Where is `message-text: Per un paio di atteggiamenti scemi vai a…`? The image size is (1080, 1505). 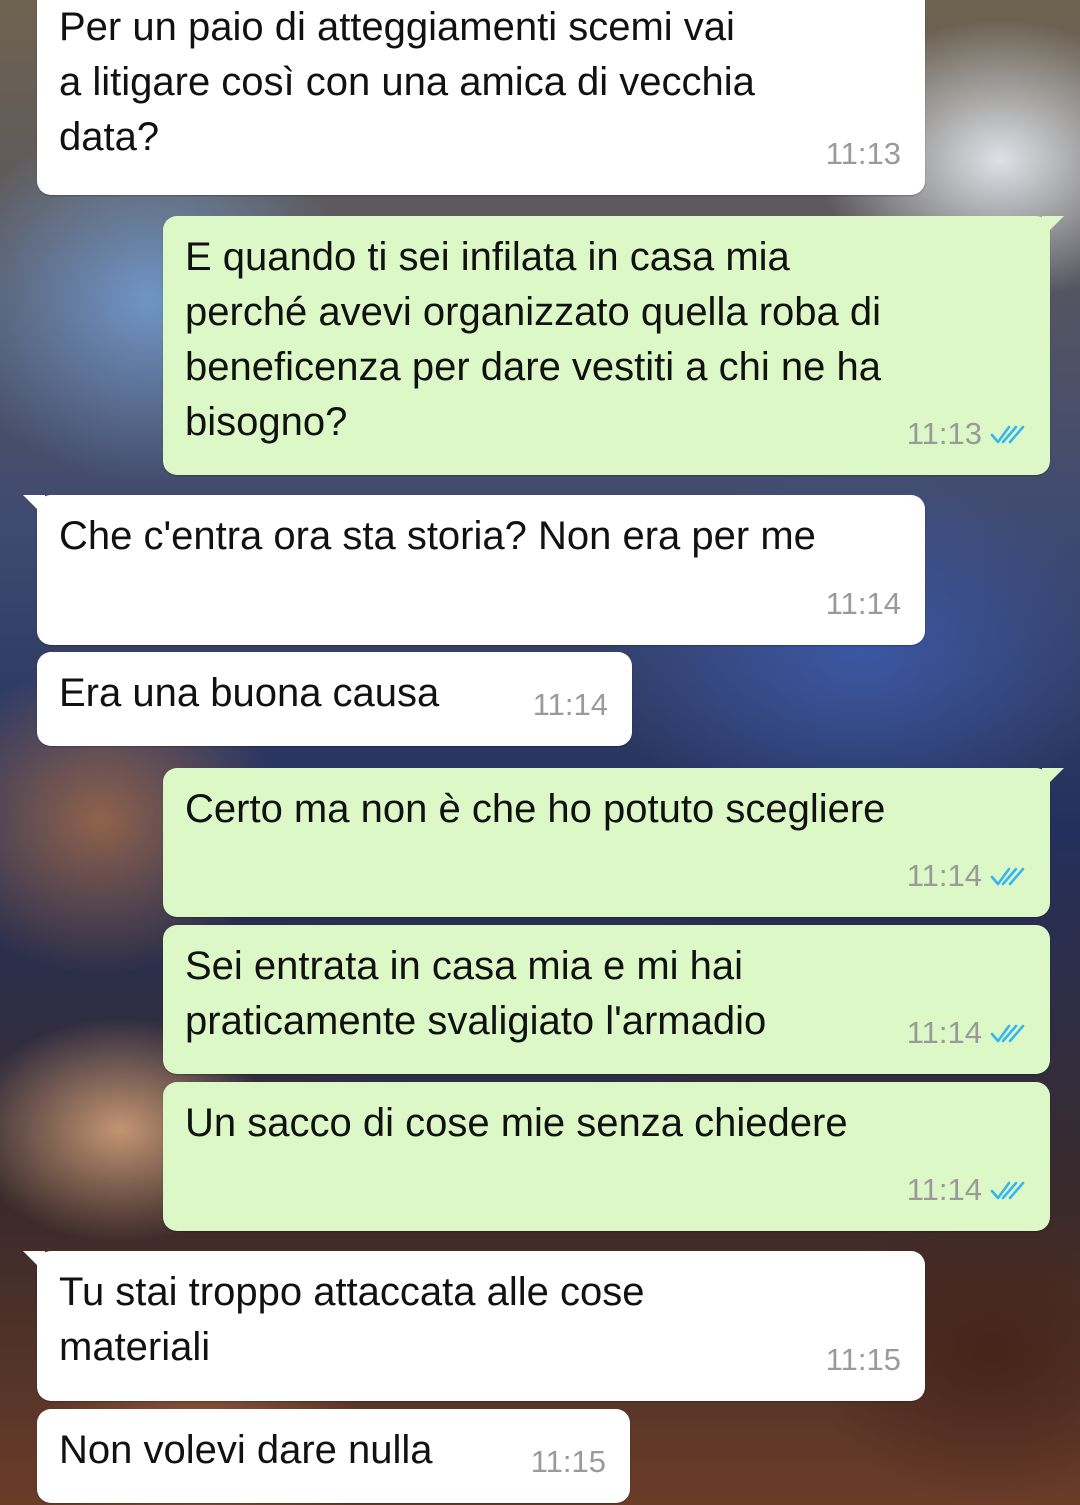
message-text: Per un paio di atteggiamenti scemi vai a… is located at coordinates (407, 82).